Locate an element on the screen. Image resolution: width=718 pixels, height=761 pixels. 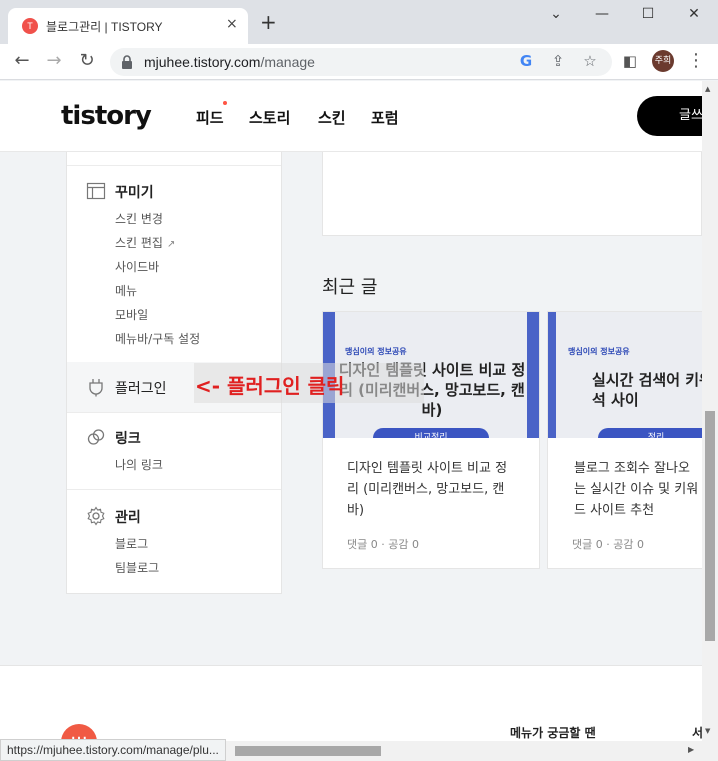
scroll-right-icon: ▶ is located at coordinates (691, 749).